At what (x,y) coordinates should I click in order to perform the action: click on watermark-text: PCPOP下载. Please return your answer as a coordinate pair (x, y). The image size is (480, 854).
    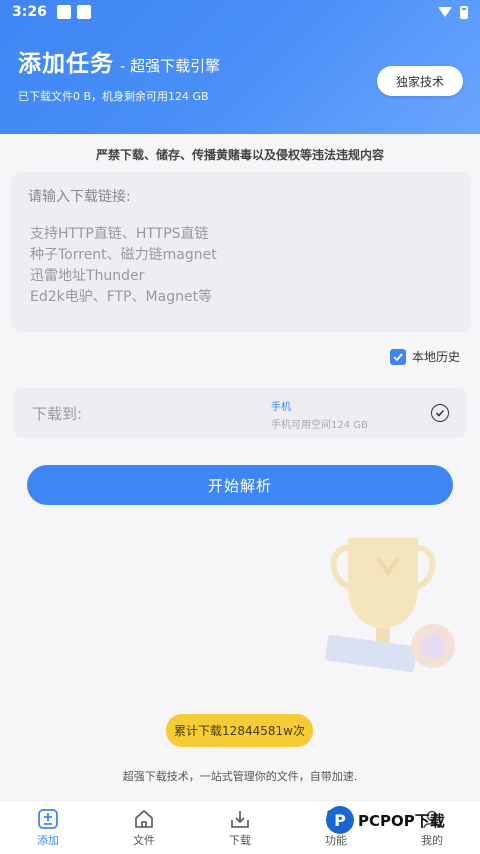
    Looking at the image, I should click on (401, 820).